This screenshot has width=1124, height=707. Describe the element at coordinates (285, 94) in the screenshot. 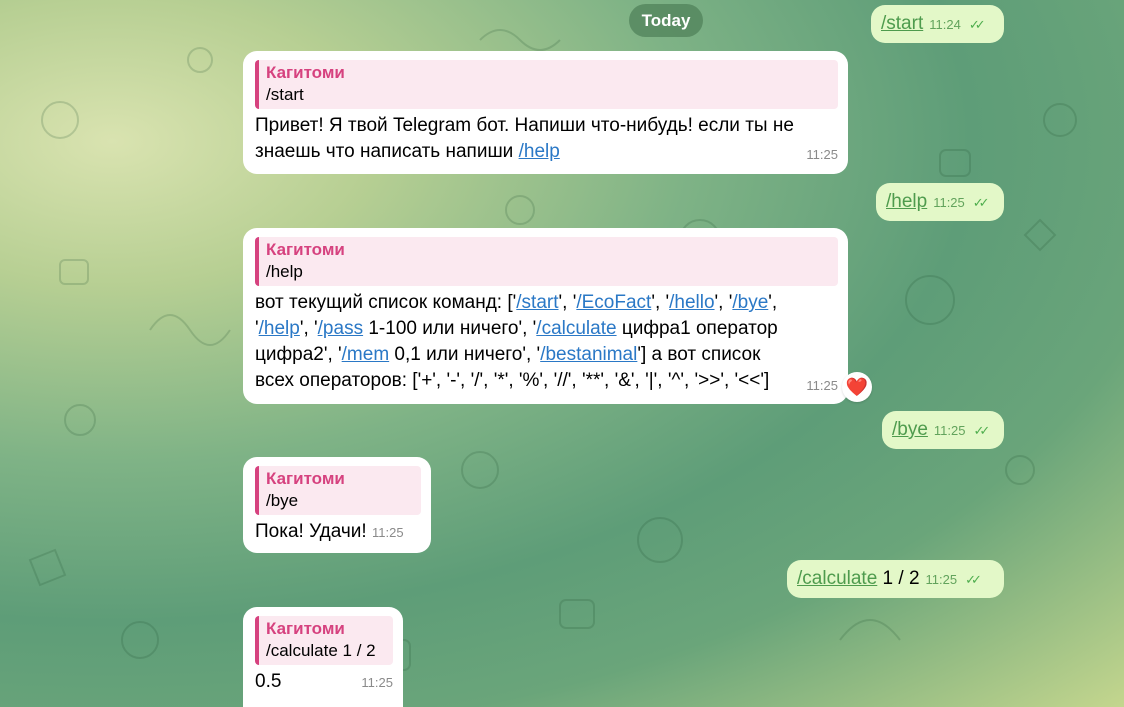

I see `reply-text: /start` at that location.